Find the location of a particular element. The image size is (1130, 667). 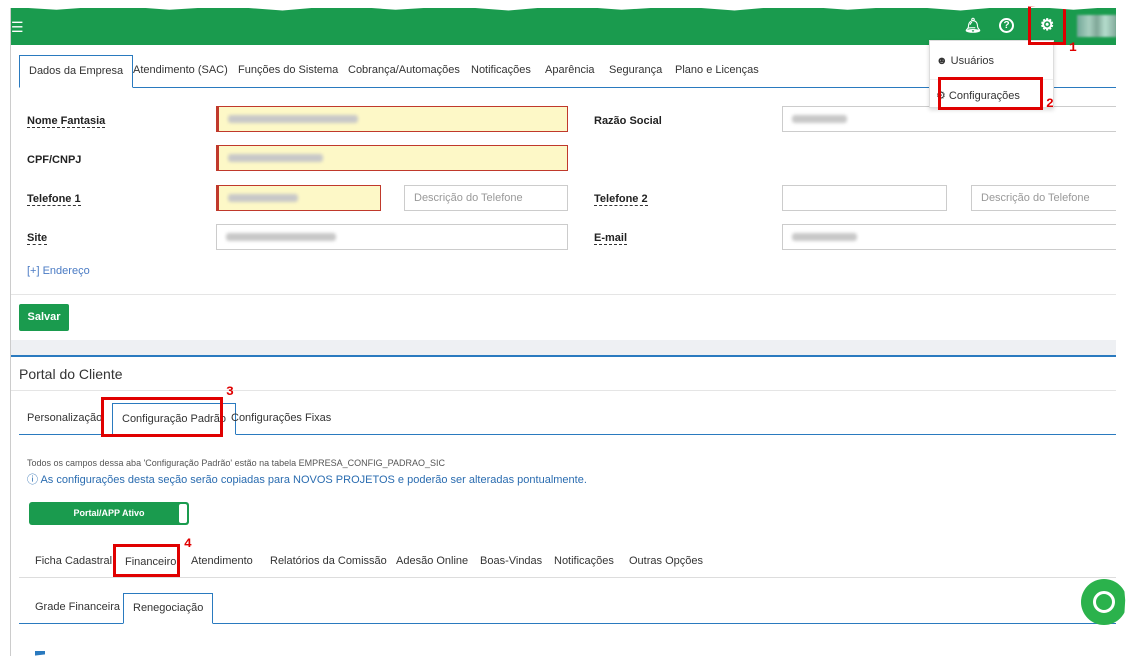

tab-plano-licencas: Plano e Licenças is located at coordinates (717, 71).